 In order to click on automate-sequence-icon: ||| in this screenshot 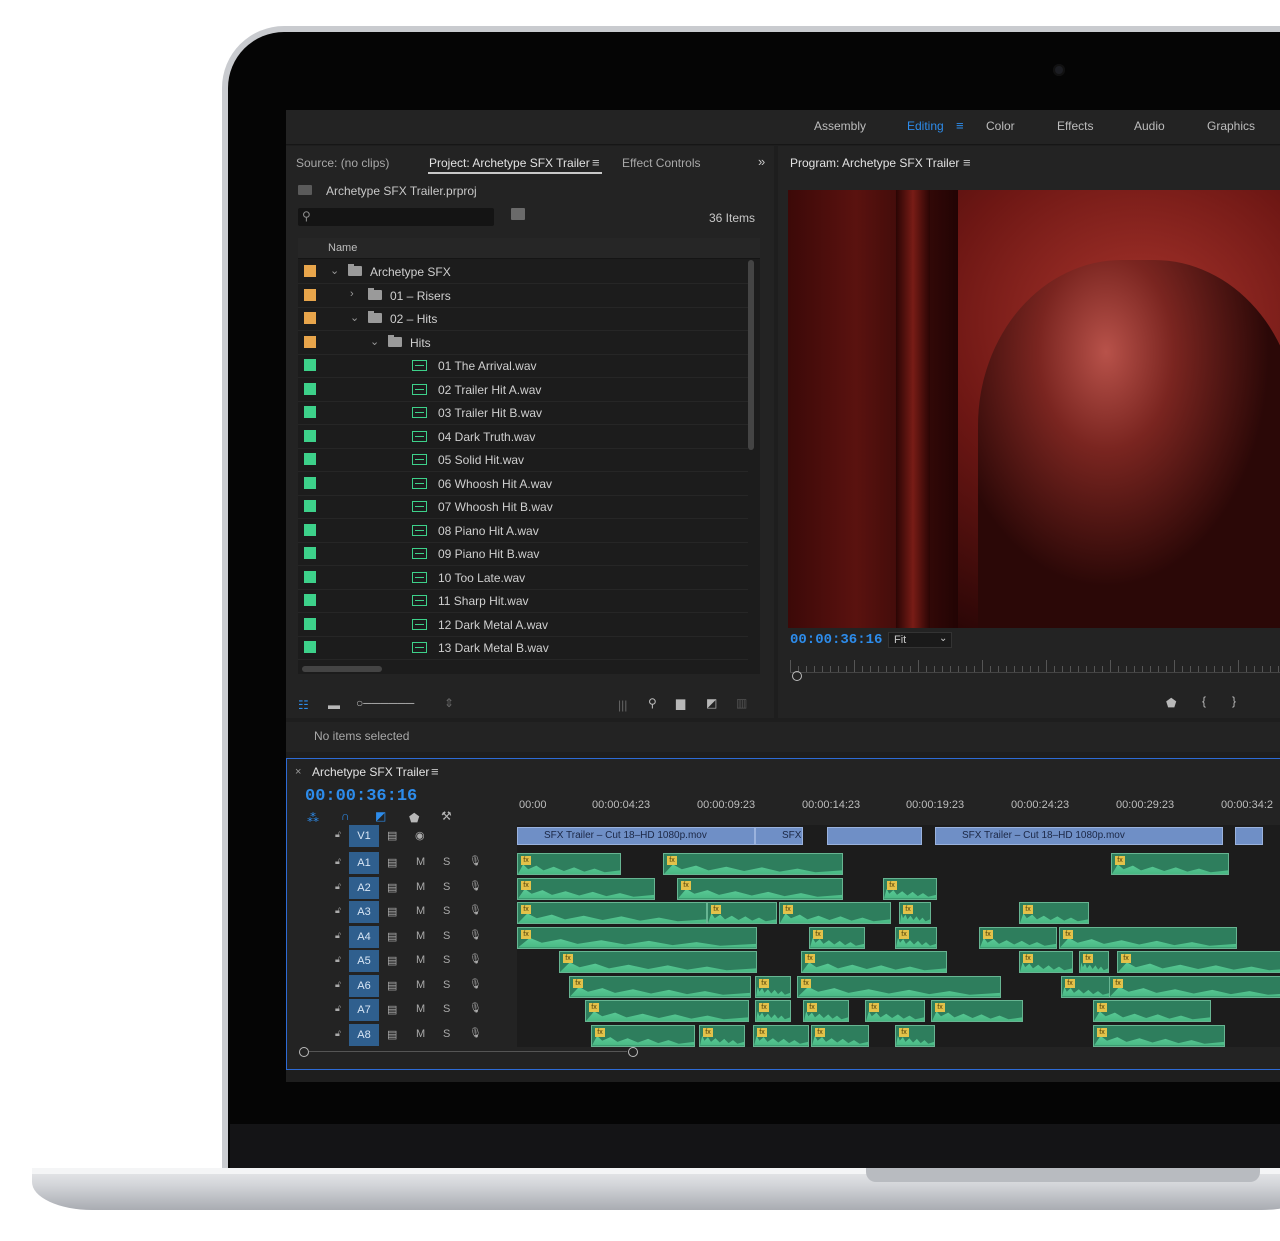, I will do `click(622, 705)`.